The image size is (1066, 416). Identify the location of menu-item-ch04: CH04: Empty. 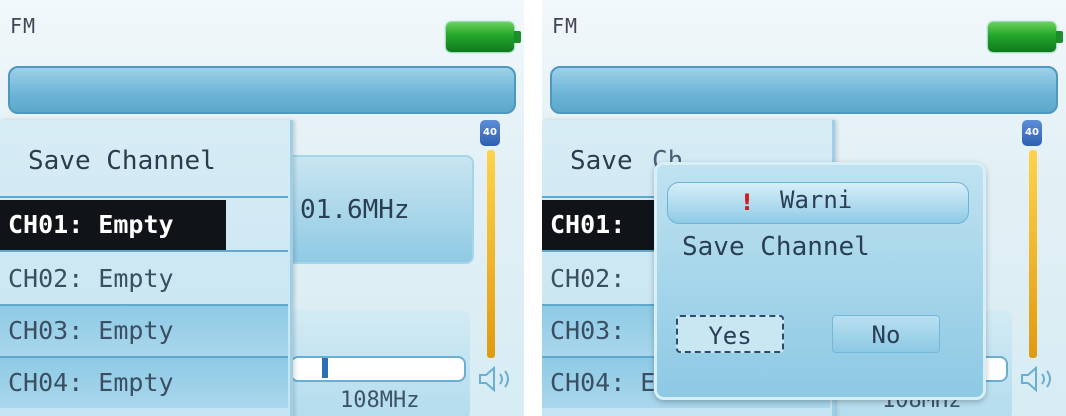
(144, 383).